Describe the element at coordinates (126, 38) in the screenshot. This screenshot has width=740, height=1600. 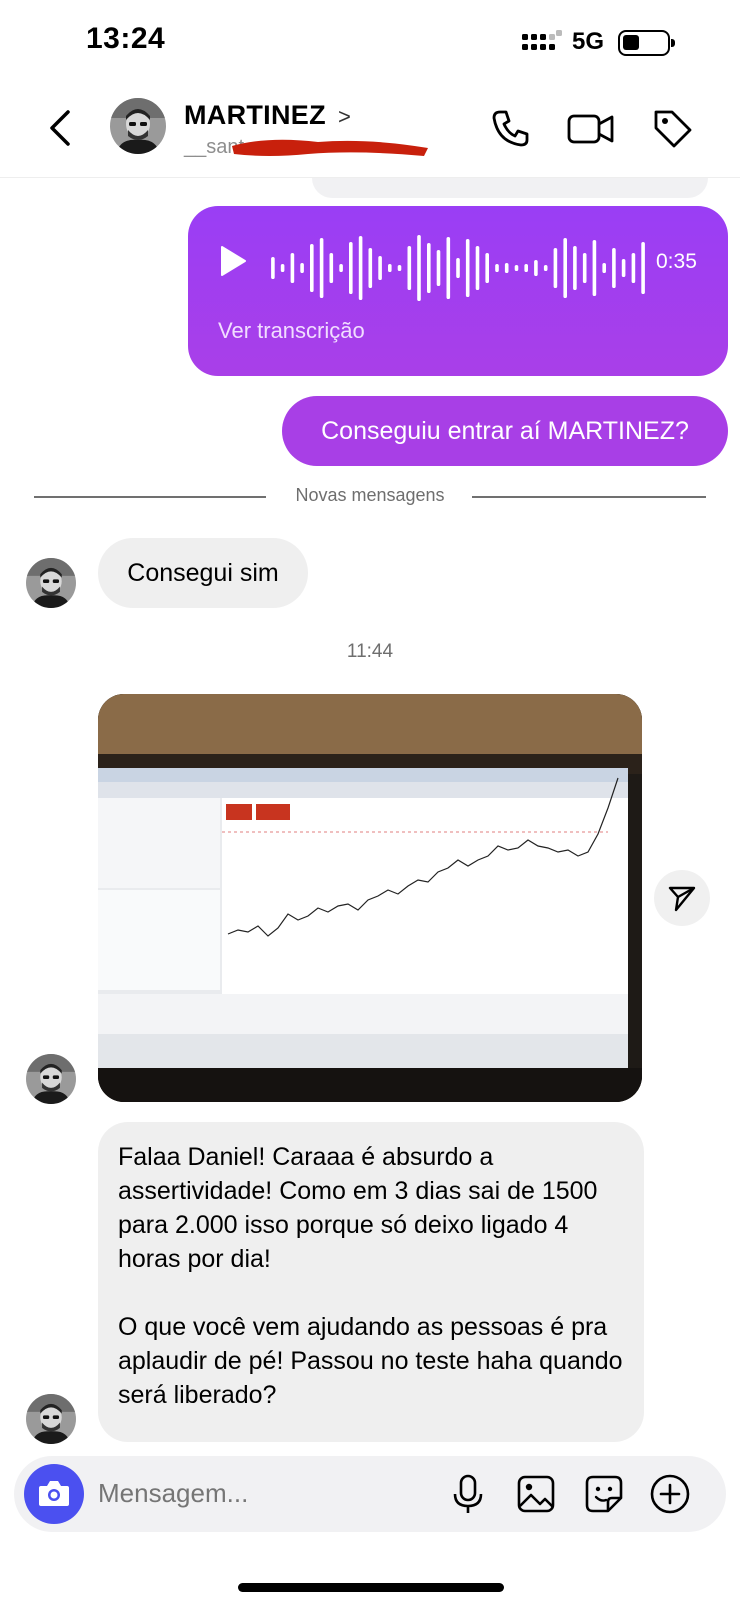
I see `status-time: 13:24` at that location.